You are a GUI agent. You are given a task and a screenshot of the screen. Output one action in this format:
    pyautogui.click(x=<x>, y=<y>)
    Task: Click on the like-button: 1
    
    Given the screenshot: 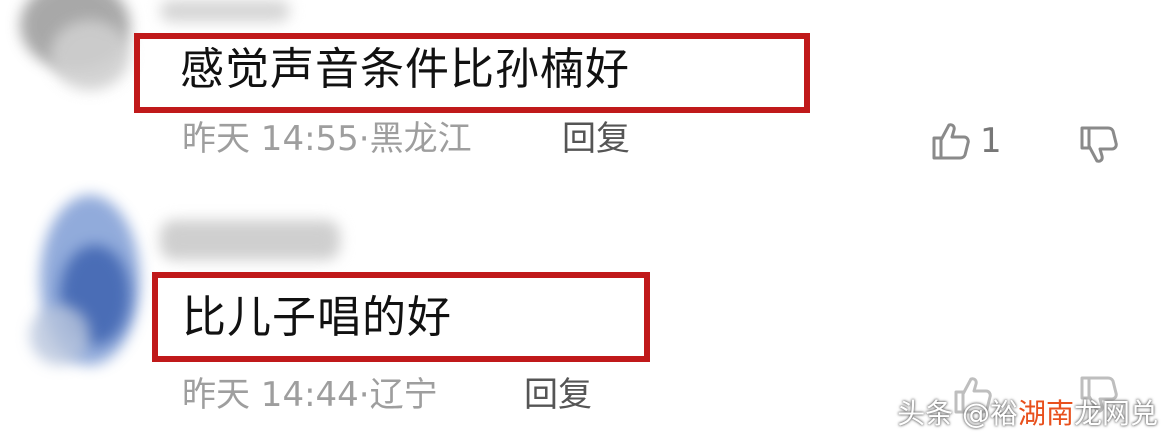 What is the action you would take?
    pyautogui.click(x=970, y=141)
    